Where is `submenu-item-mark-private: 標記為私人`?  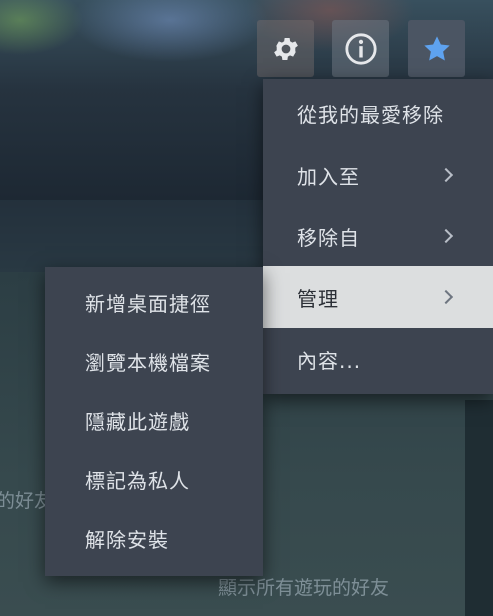 submenu-item-mark-private: 標記為私人 is located at coordinates (154, 479).